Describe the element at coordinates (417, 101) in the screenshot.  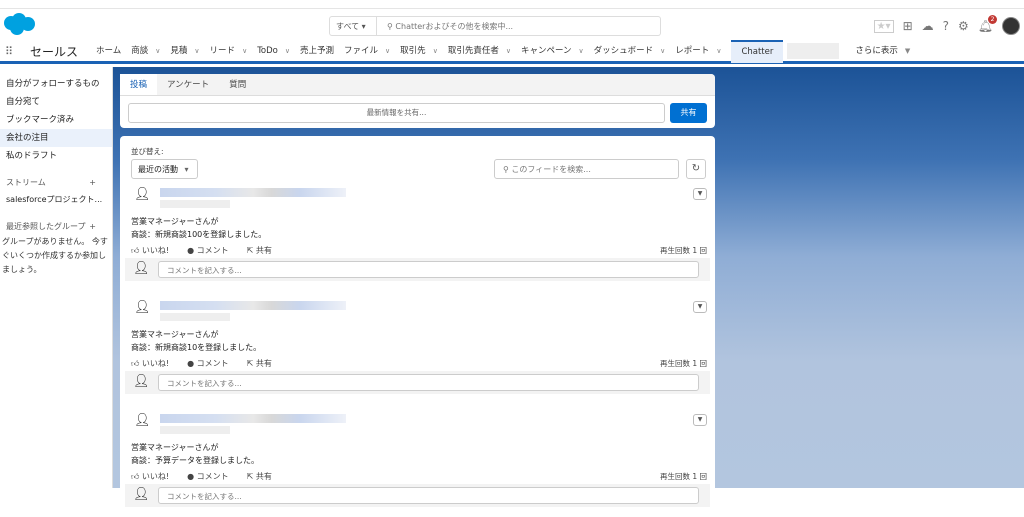
I see `publisher: 投稿 アンケート 質問 最新情報を共有... 共有` at that location.